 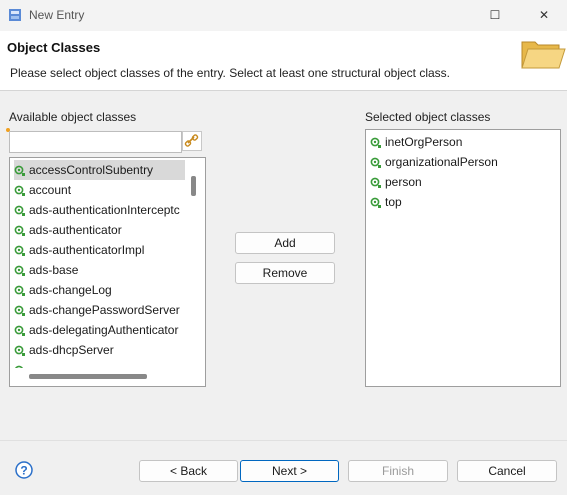 I want to click on item-label: ads-changePasswordServer, so click(x=104, y=310).